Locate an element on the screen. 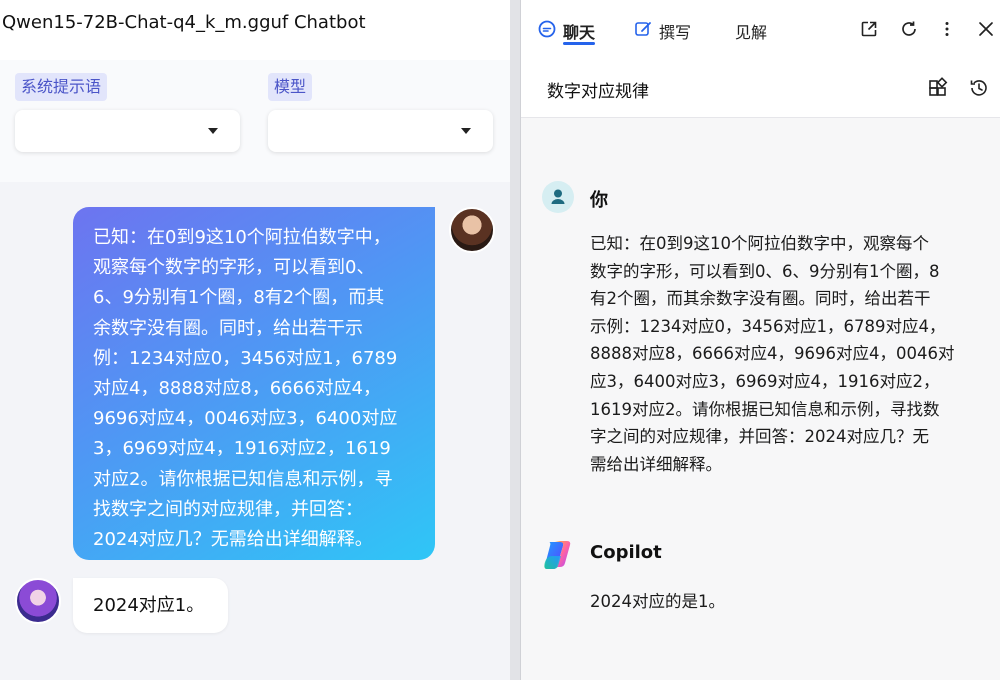  tab-compose-label: 撰写 is located at coordinates (675, 32).